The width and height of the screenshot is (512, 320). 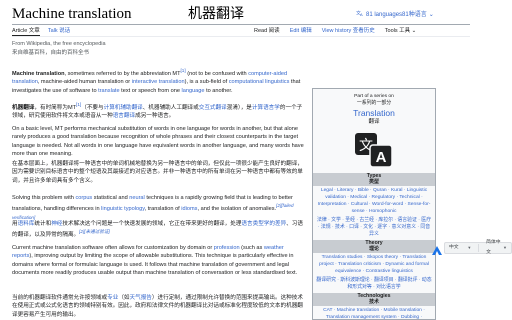 I want to click on infobox-title-link: Translation, so click(x=374, y=113).